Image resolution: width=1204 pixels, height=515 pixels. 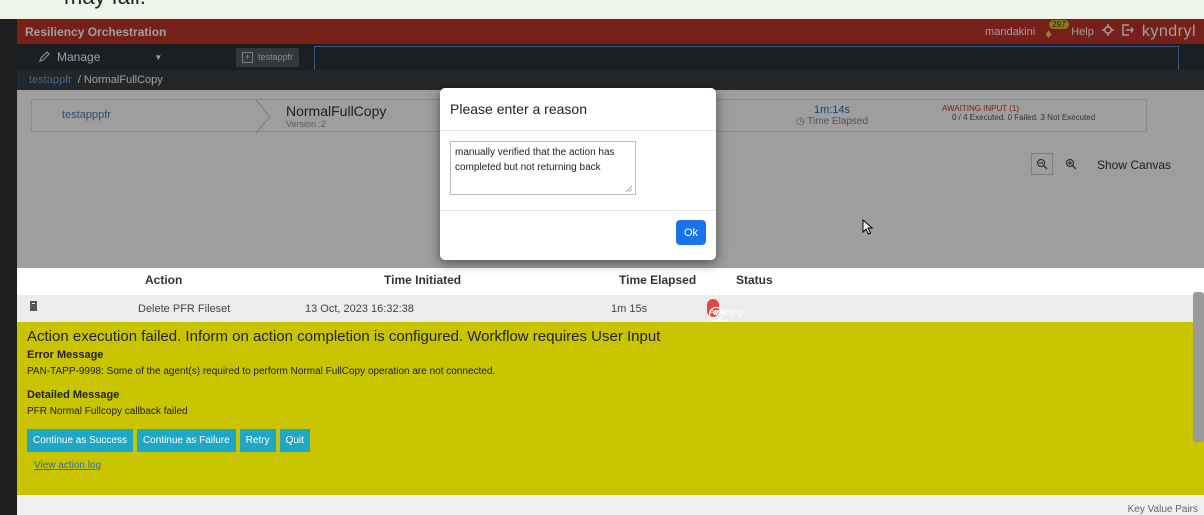 What do you see at coordinates (629, 189) in the screenshot?
I see `resize-grip-icon` at bounding box center [629, 189].